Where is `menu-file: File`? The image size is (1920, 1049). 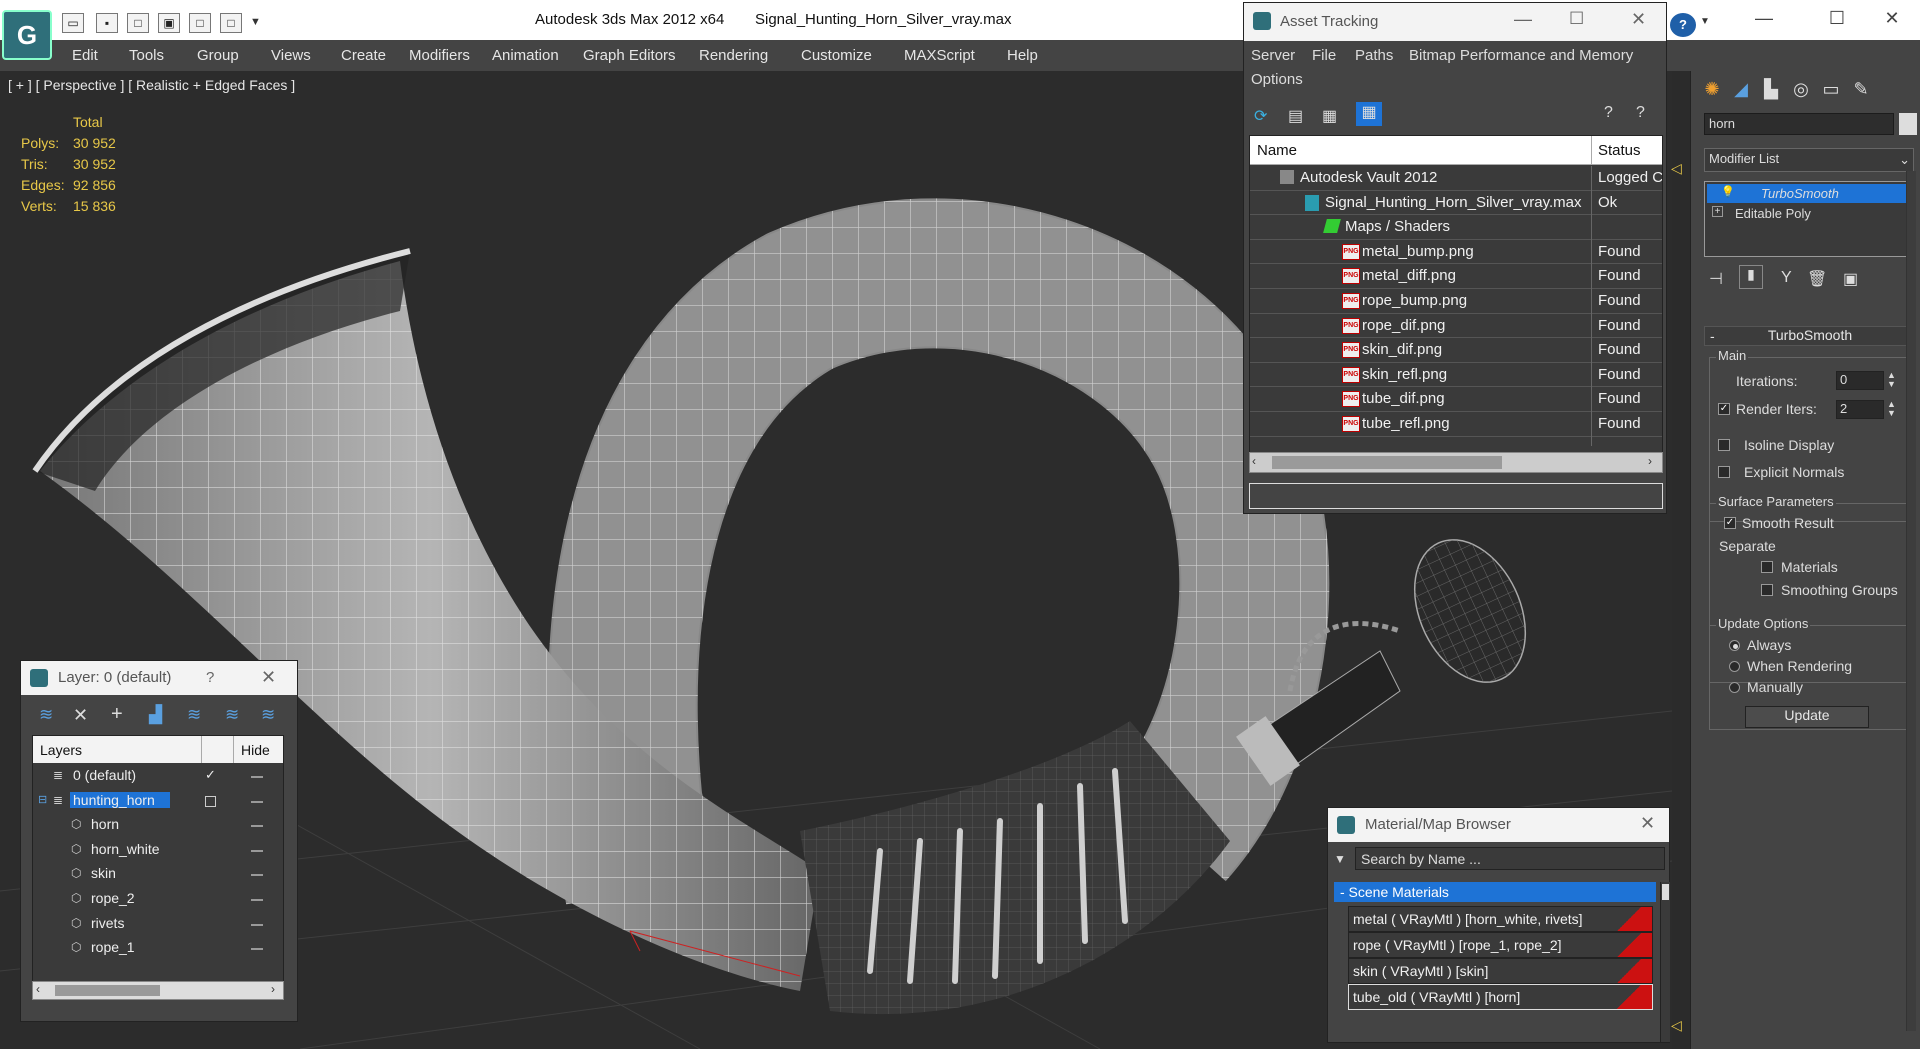
menu-file: File is located at coordinates (1324, 55).